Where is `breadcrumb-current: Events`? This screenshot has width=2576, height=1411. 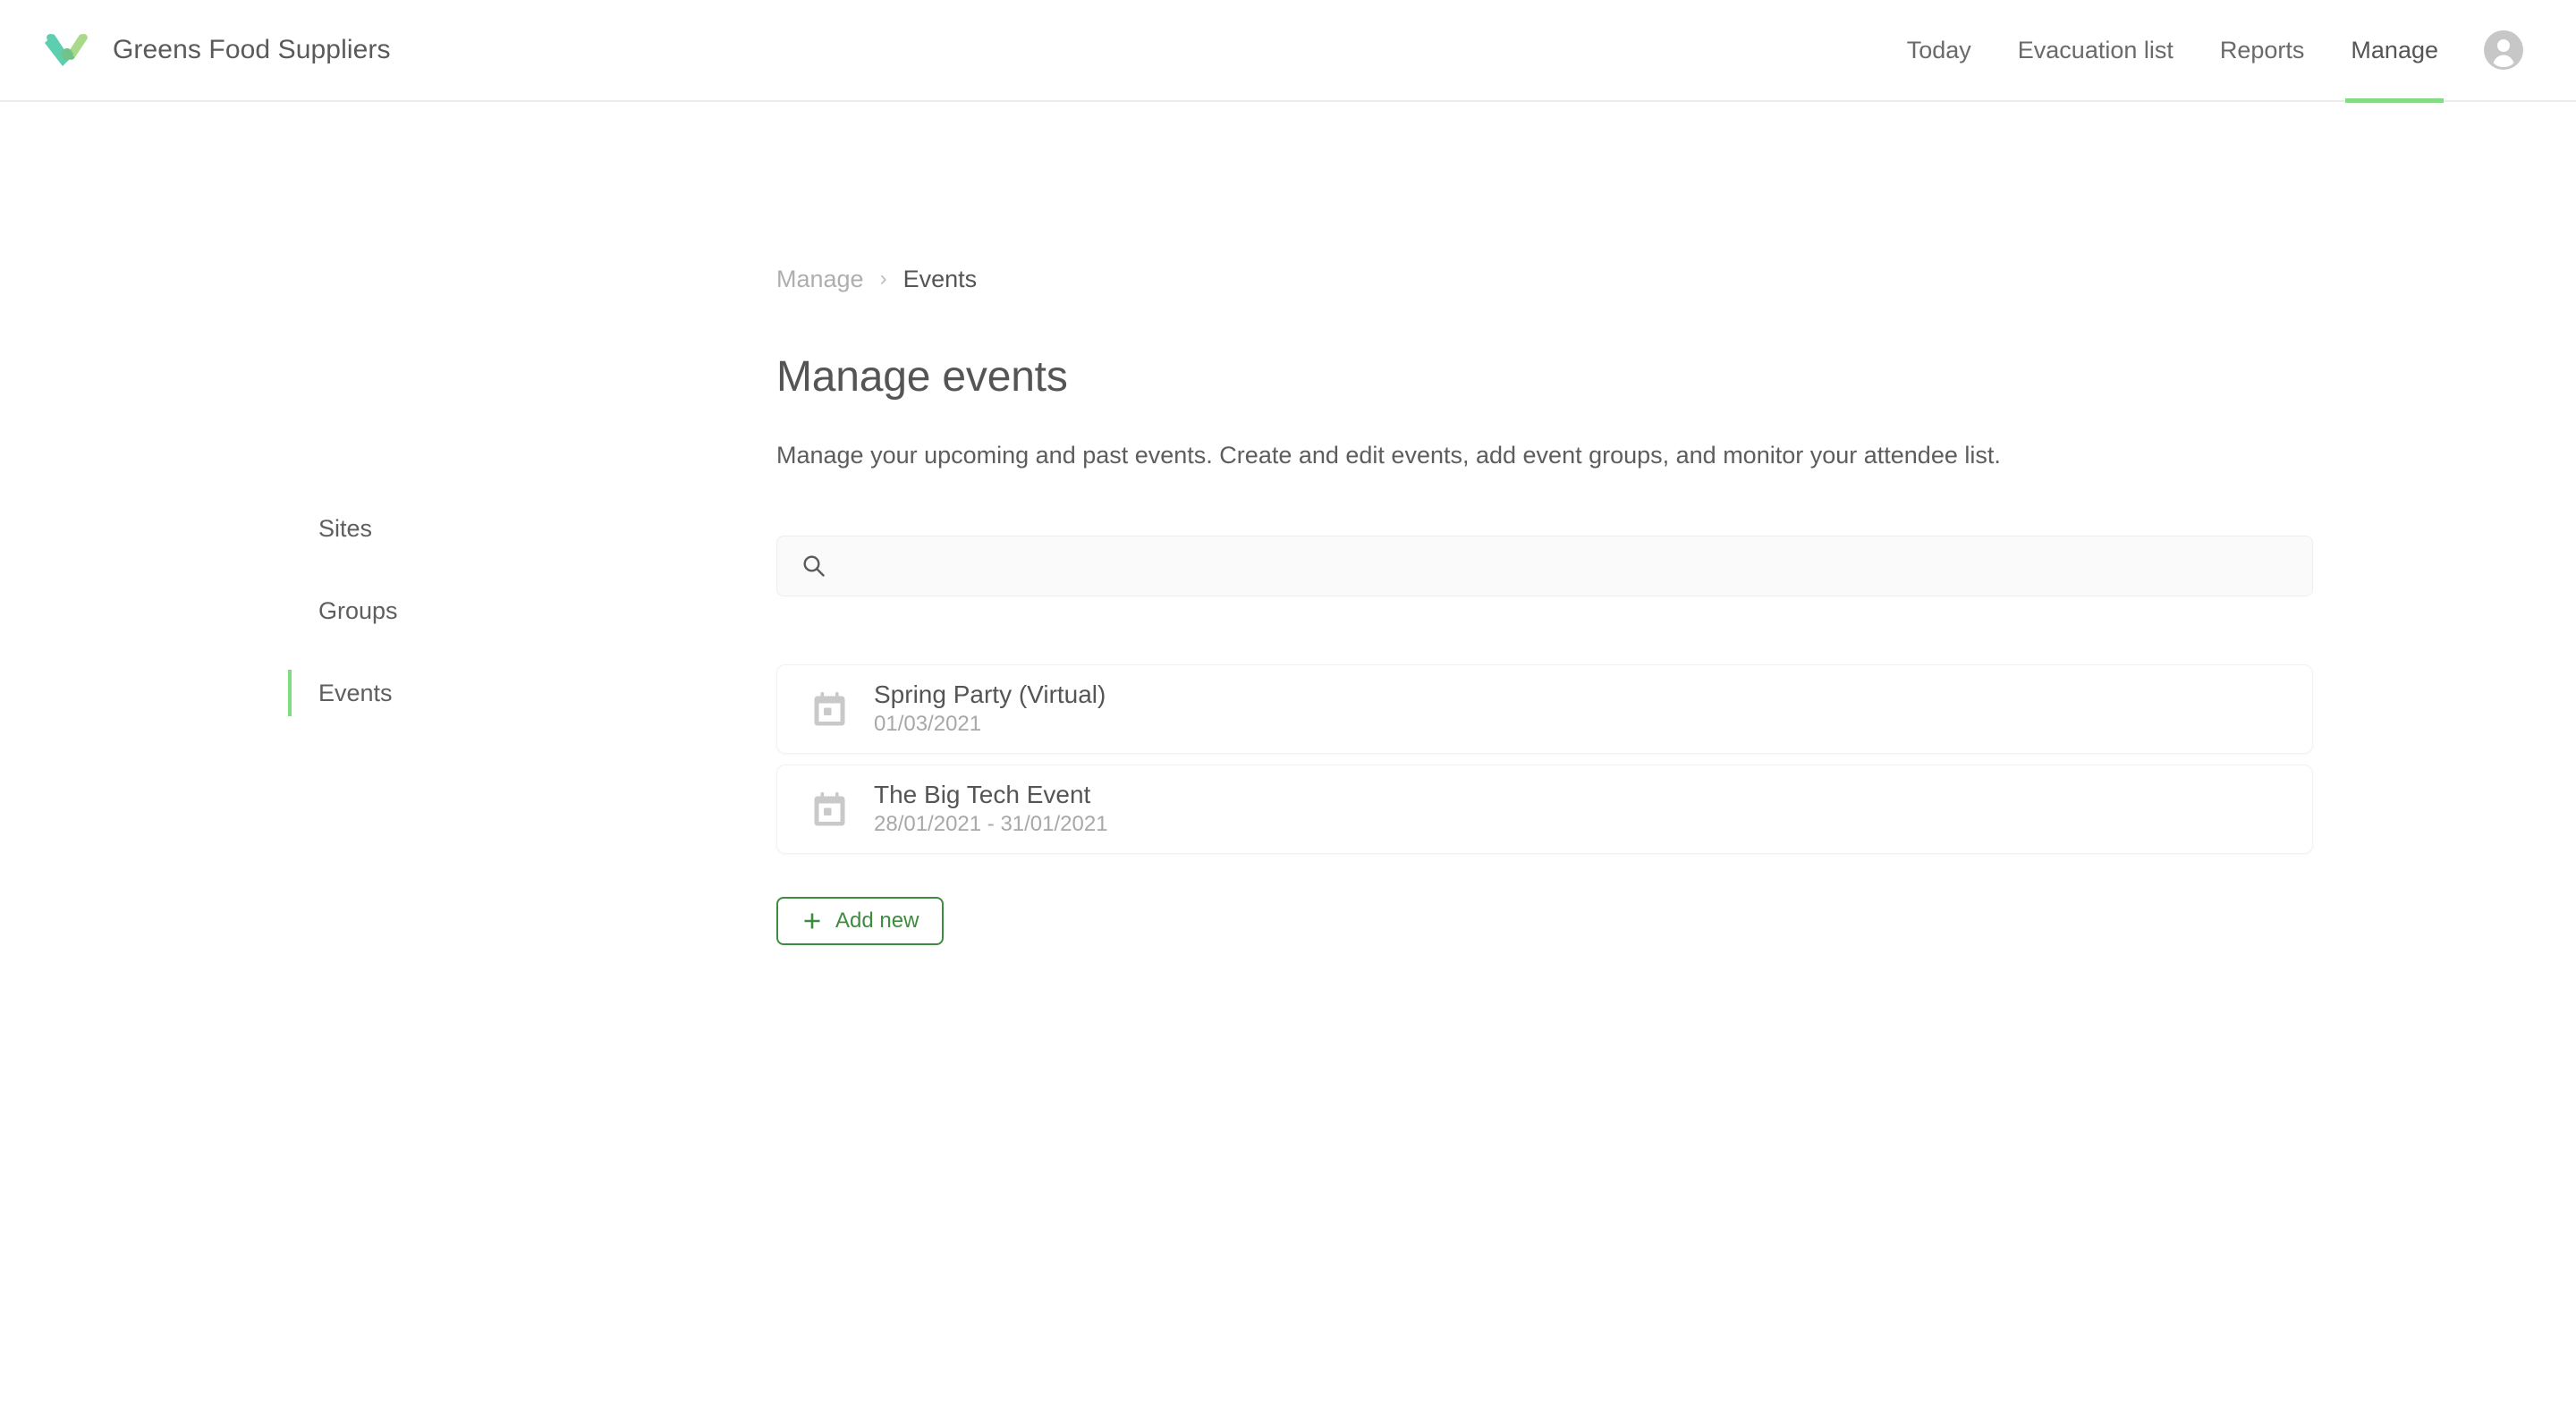
breadcrumb-current: Events is located at coordinates (940, 278).